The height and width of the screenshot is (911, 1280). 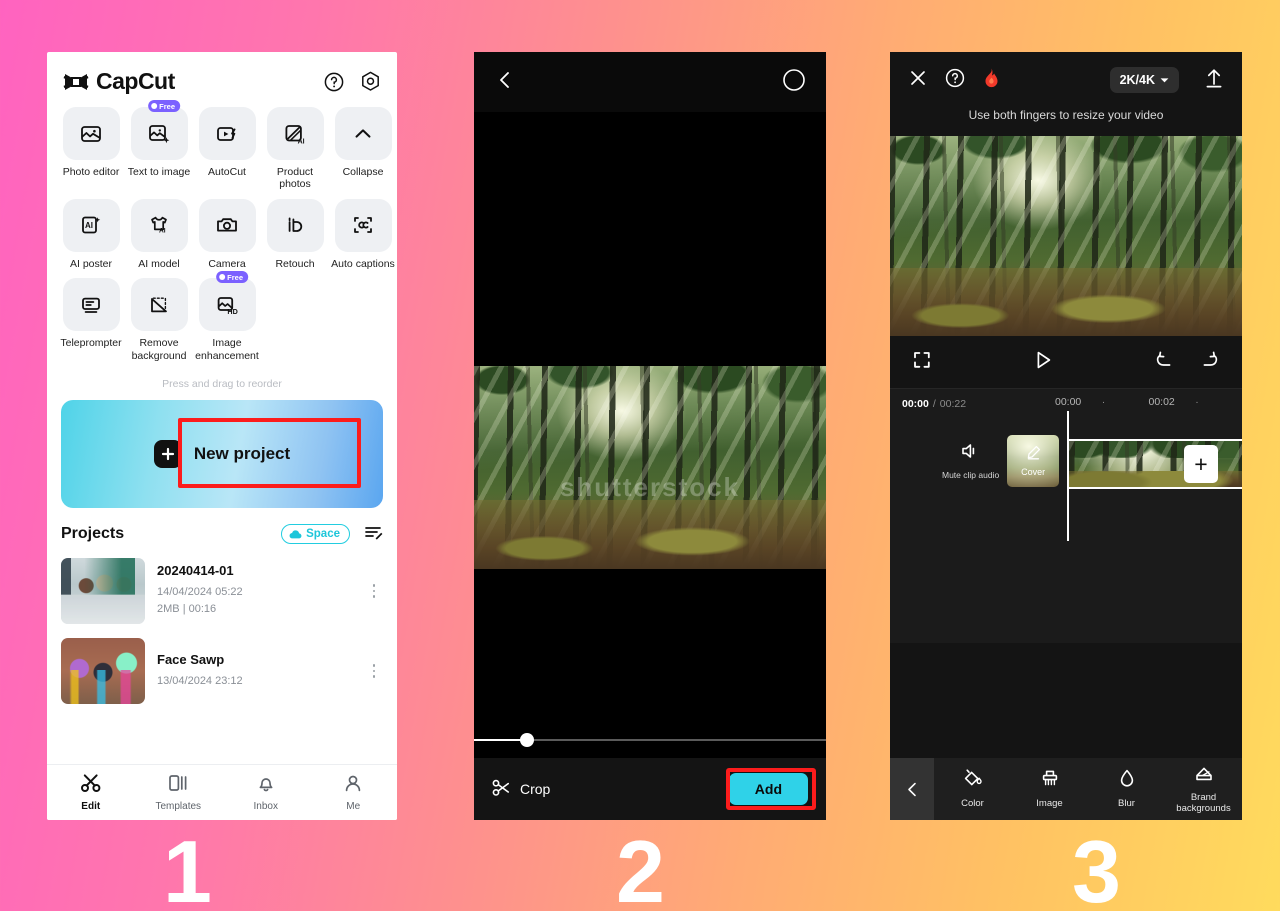 What do you see at coordinates (91, 320) in the screenshot?
I see `tool-teleprompter: Teleprompter` at bounding box center [91, 320].